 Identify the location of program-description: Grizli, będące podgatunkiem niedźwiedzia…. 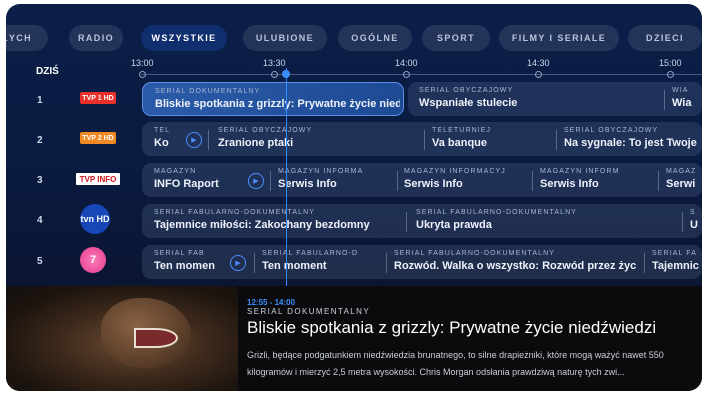
(455, 363).